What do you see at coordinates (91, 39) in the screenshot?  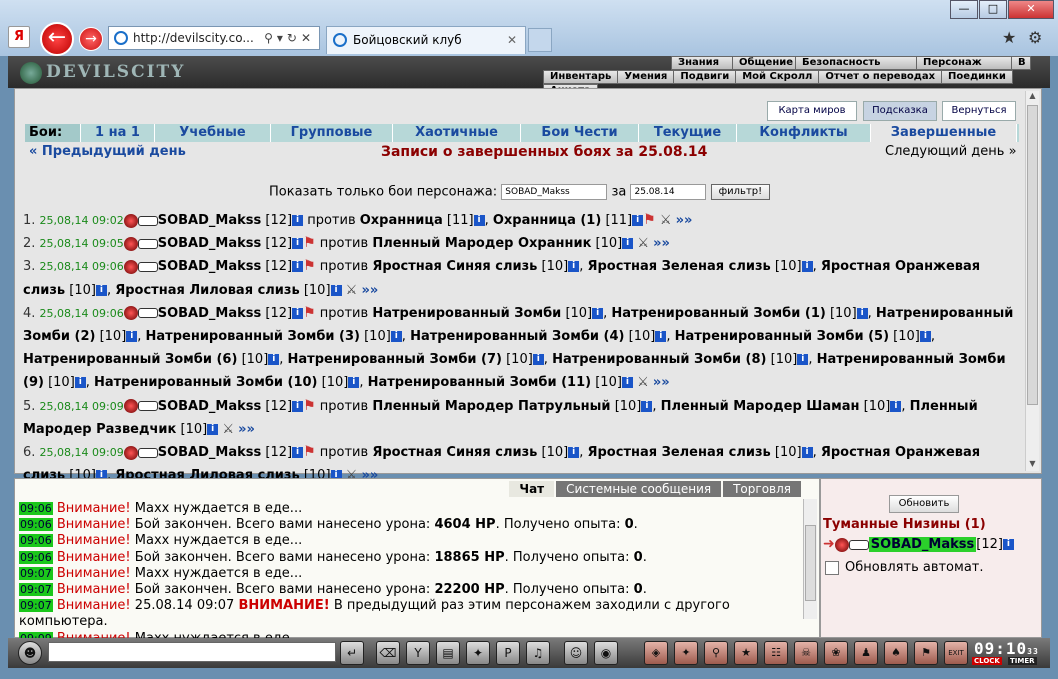 I see `forward-button: →` at bounding box center [91, 39].